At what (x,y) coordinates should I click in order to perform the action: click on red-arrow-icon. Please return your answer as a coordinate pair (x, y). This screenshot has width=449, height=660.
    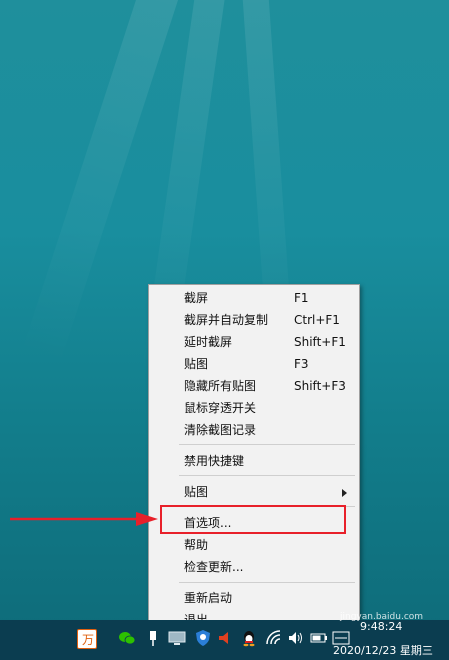
    Looking at the image, I should click on (84, 519).